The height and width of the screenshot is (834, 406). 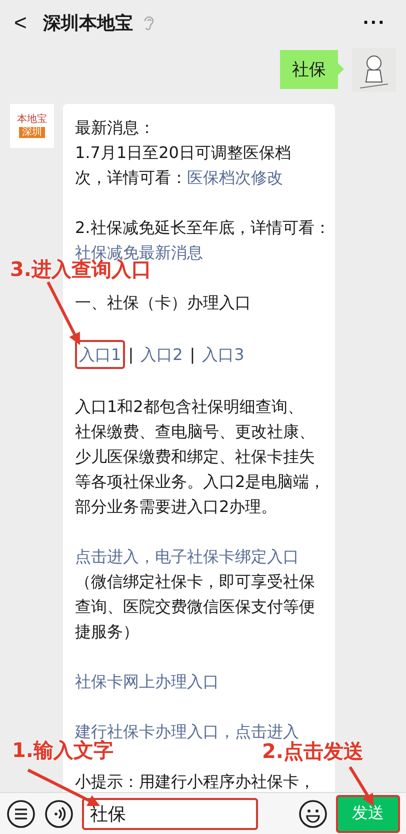 What do you see at coordinates (187, 731) in the screenshot?
I see `link: 建行社保卡办理入口，点击进入` at bounding box center [187, 731].